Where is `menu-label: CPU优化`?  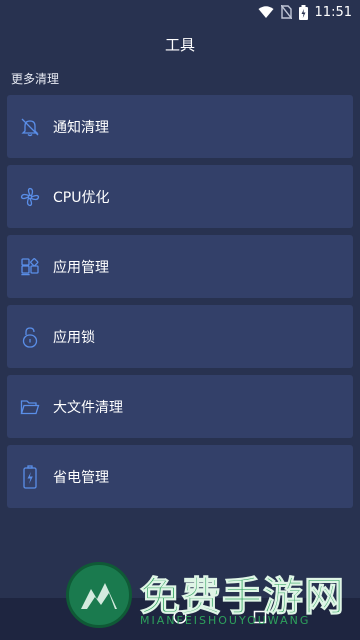
menu-label: CPU优化 is located at coordinates (81, 197).